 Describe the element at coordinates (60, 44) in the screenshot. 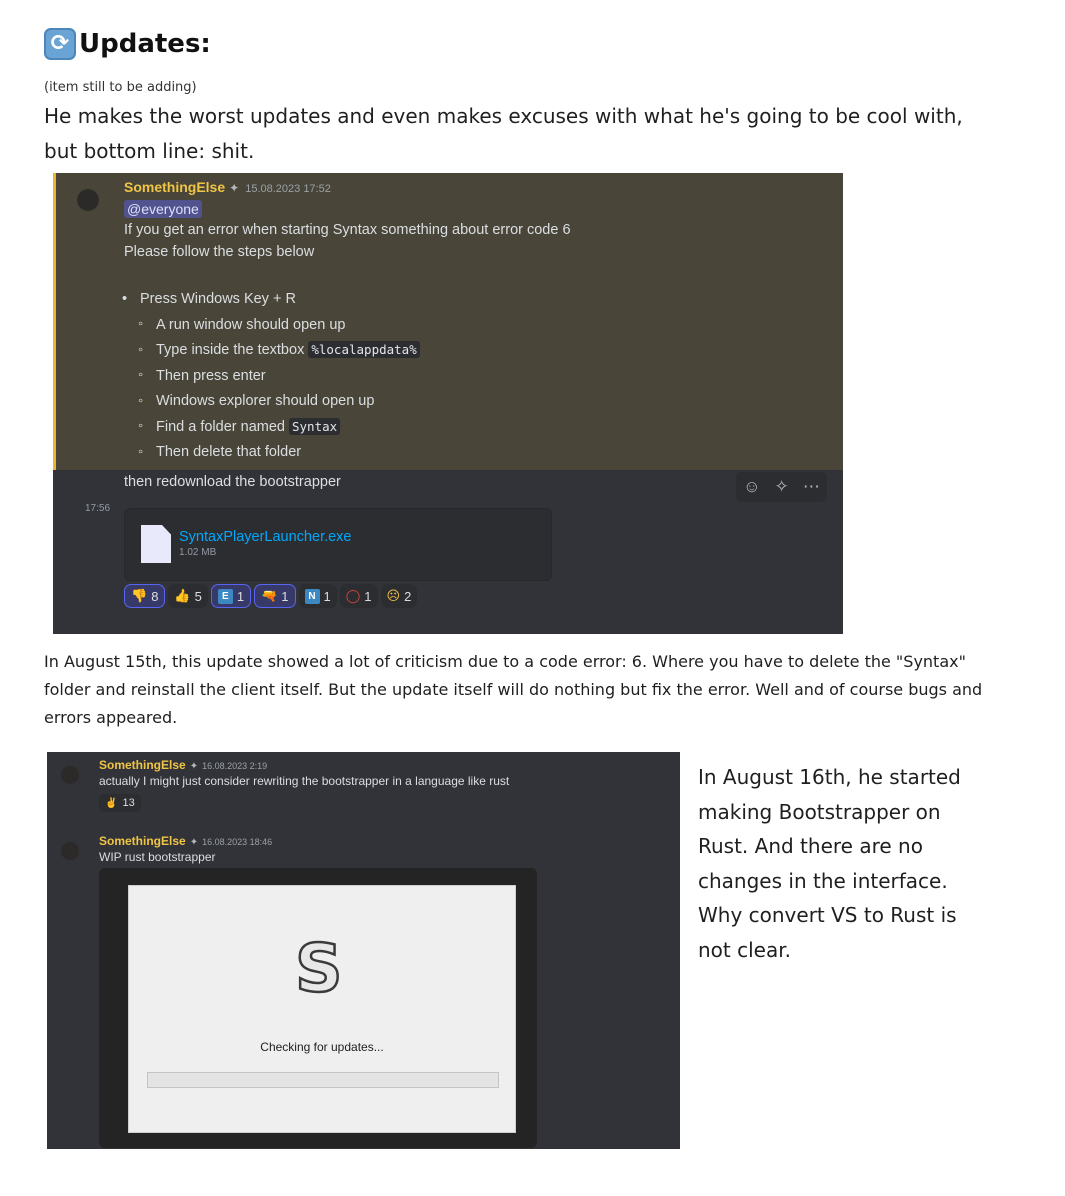

I see `arrows-counterclockwise-icon: ⟳` at that location.